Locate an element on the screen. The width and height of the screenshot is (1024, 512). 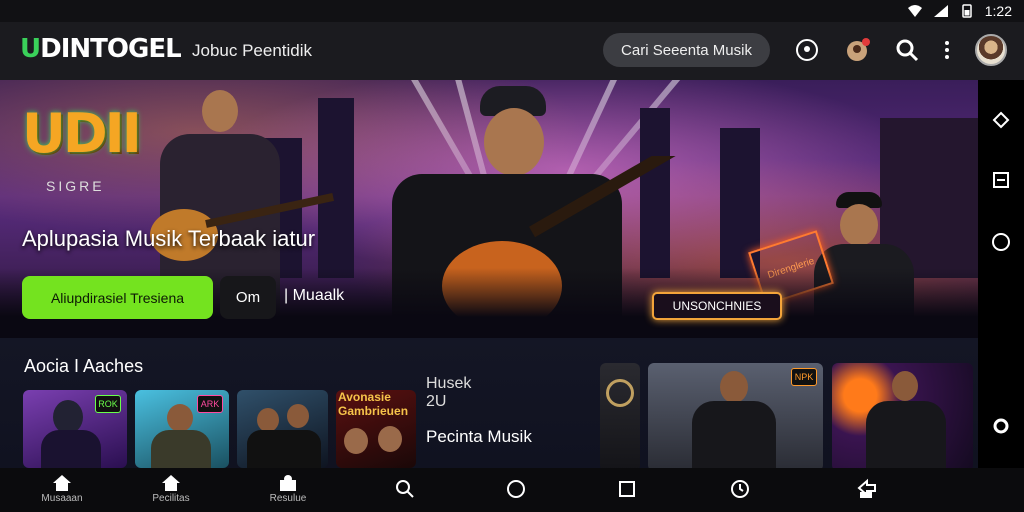
primary-cta-button: Aliupdirasiel Tresiena is located at coordinates (117, 297).